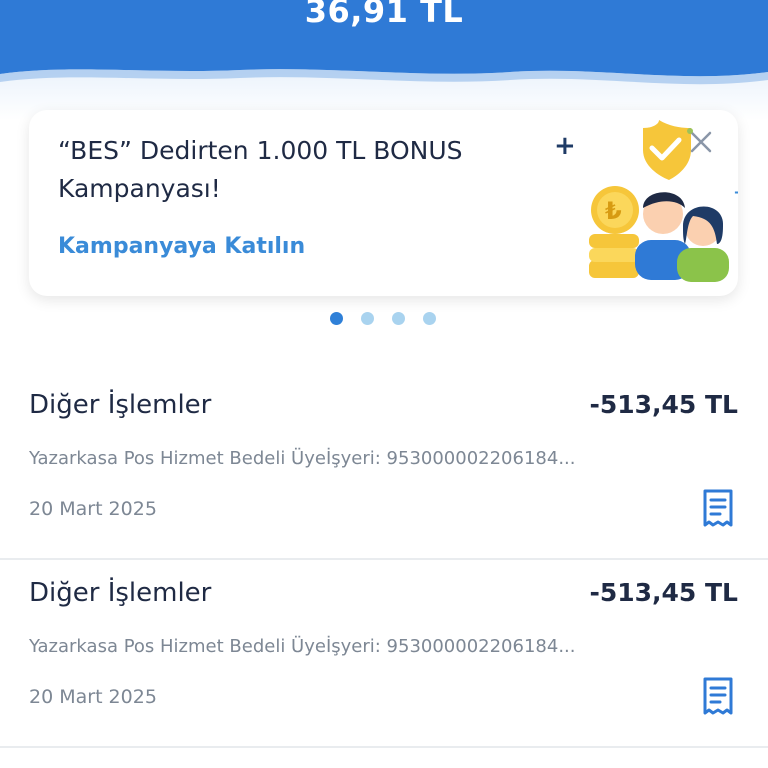 The height and width of the screenshot is (768, 768). I want to click on carousel-dot-active, so click(336, 318).